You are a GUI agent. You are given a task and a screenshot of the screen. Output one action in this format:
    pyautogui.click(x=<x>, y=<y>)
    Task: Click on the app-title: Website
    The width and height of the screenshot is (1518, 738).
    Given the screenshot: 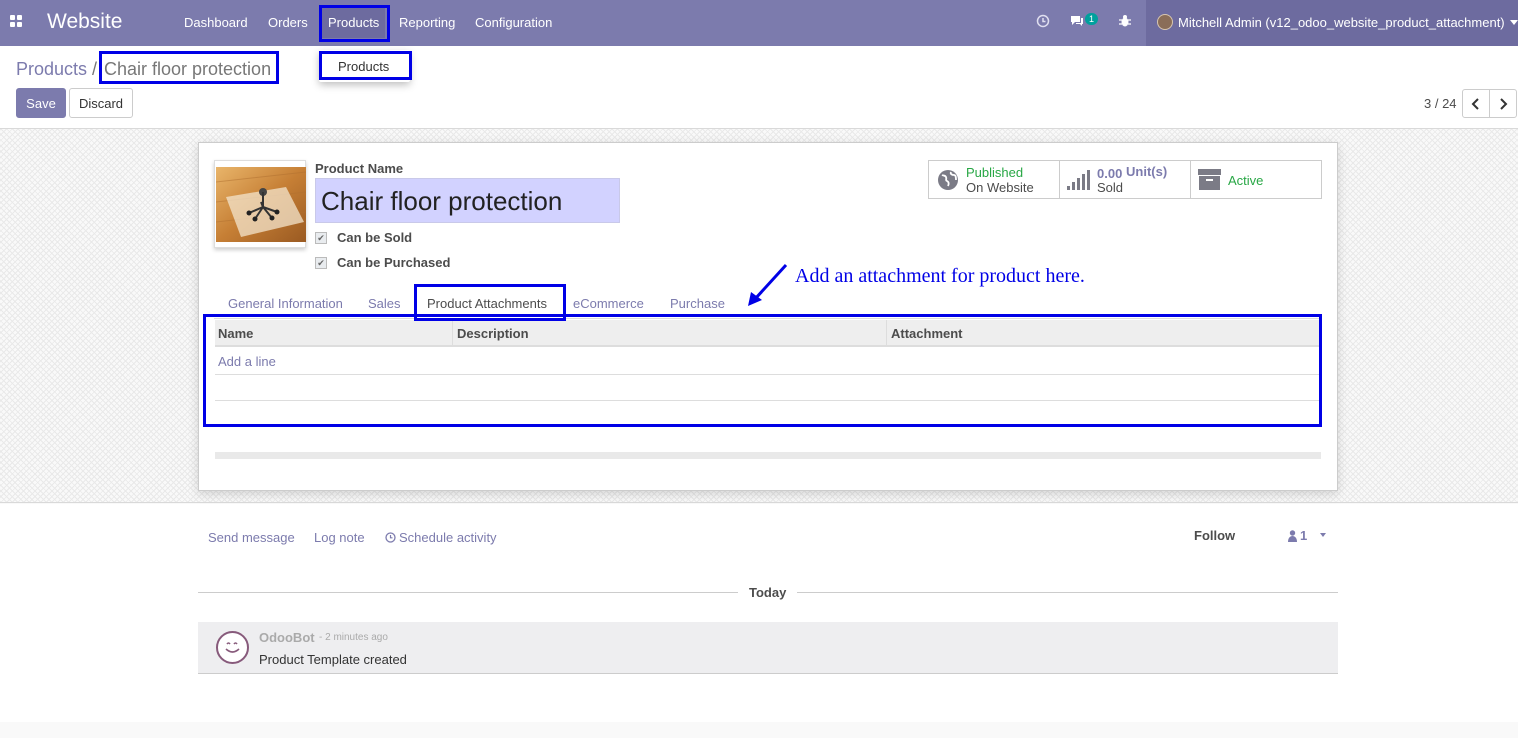 What is the action you would take?
    pyautogui.click(x=85, y=21)
    